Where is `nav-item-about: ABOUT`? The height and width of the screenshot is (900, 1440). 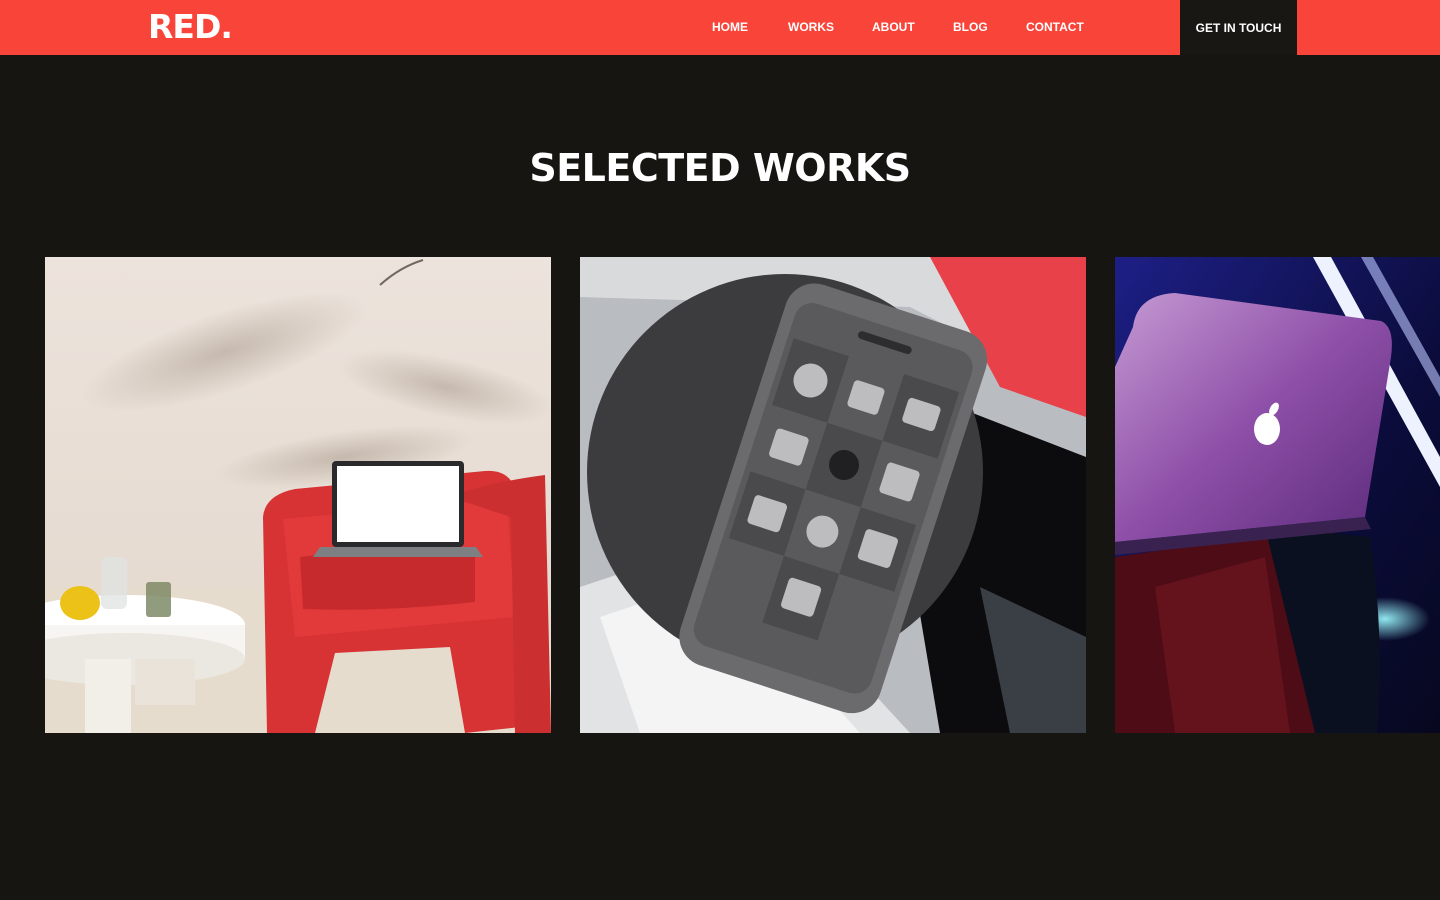
nav-item-about: ABOUT is located at coordinates (893, 27).